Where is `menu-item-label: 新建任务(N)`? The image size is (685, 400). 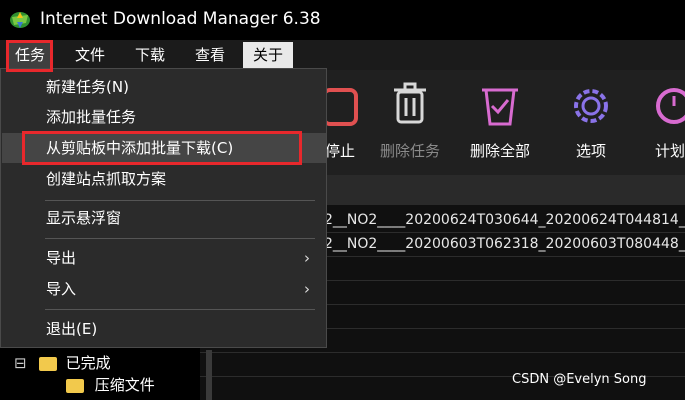
menu-item-label: 新建任务(N) is located at coordinates (87, 87).